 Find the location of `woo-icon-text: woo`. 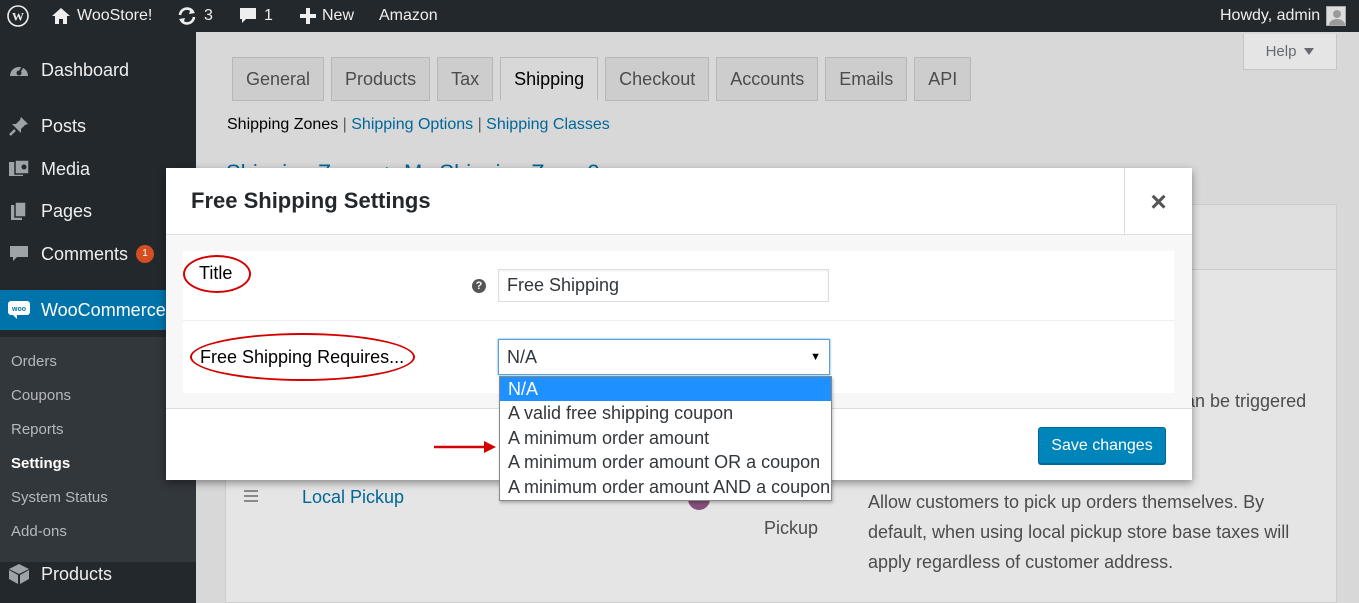

woo-icon-text: woo is located at coordinates (18, 309).